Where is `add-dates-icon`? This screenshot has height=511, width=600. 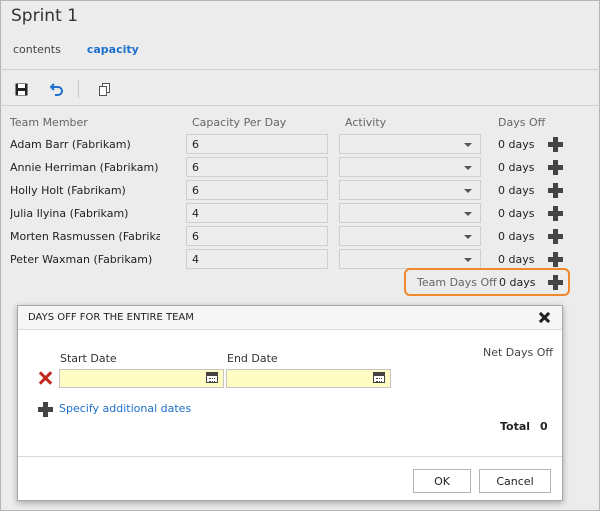
add-dates-icon is located at coordinates (45, 409).